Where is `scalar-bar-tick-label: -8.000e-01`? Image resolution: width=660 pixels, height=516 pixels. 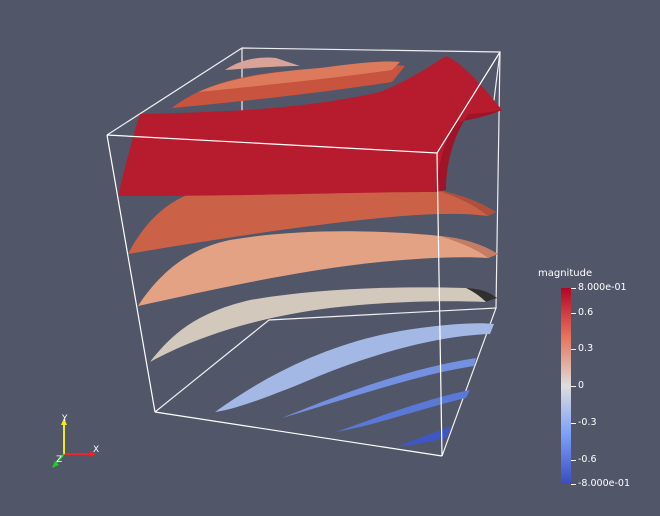 scalar-bar-tick-label: -8.000e-01 is located at coordinates (604, 483).